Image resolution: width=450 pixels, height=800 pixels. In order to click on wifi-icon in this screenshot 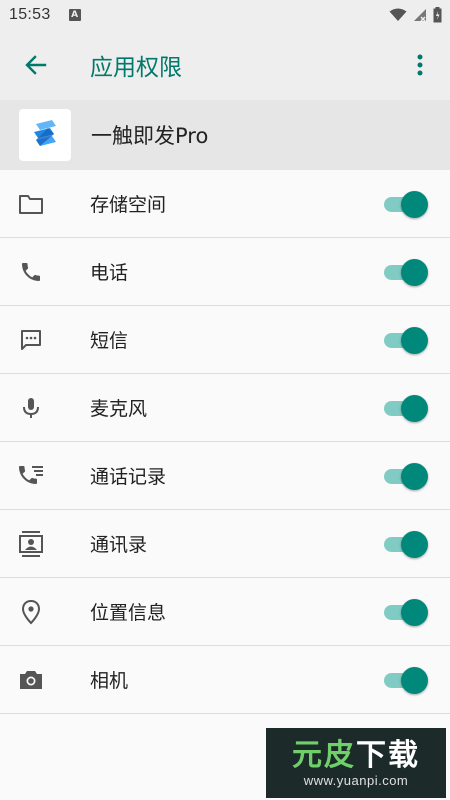, I will do `click(398, 14)`.